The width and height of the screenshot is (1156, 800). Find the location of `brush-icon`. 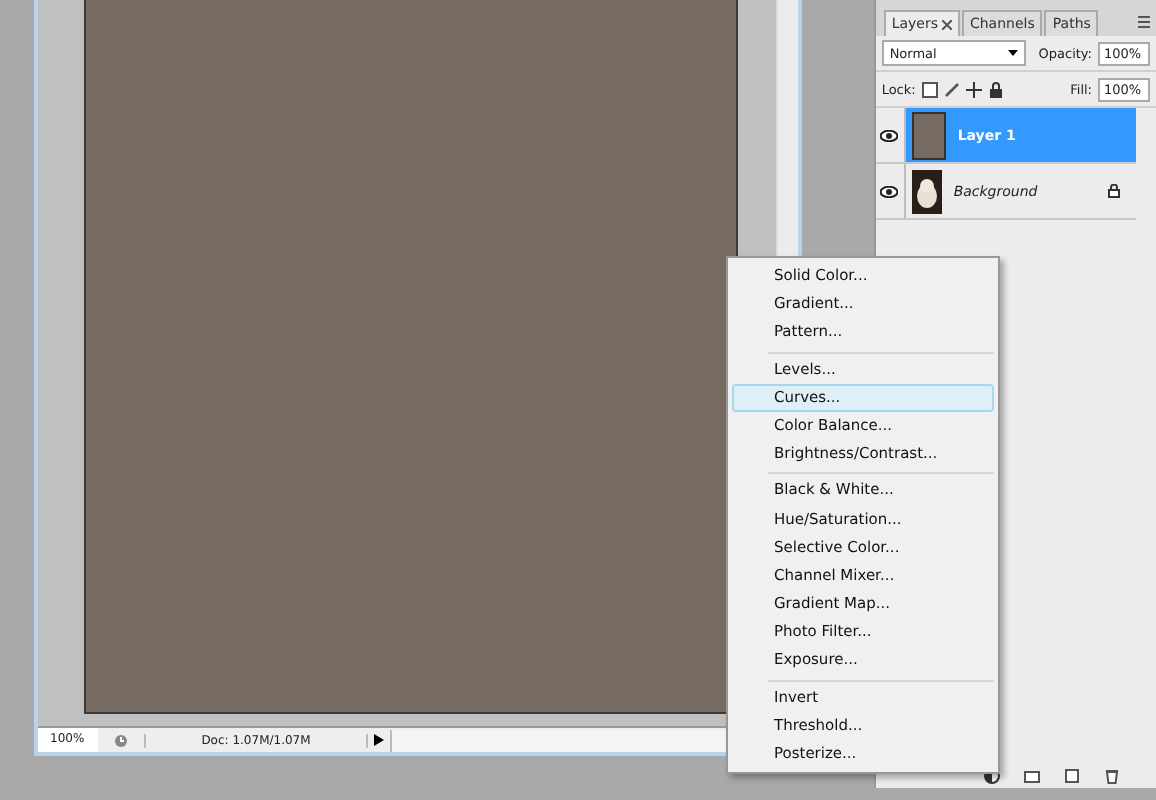

brush-icon is located at coordinates (951, 89).